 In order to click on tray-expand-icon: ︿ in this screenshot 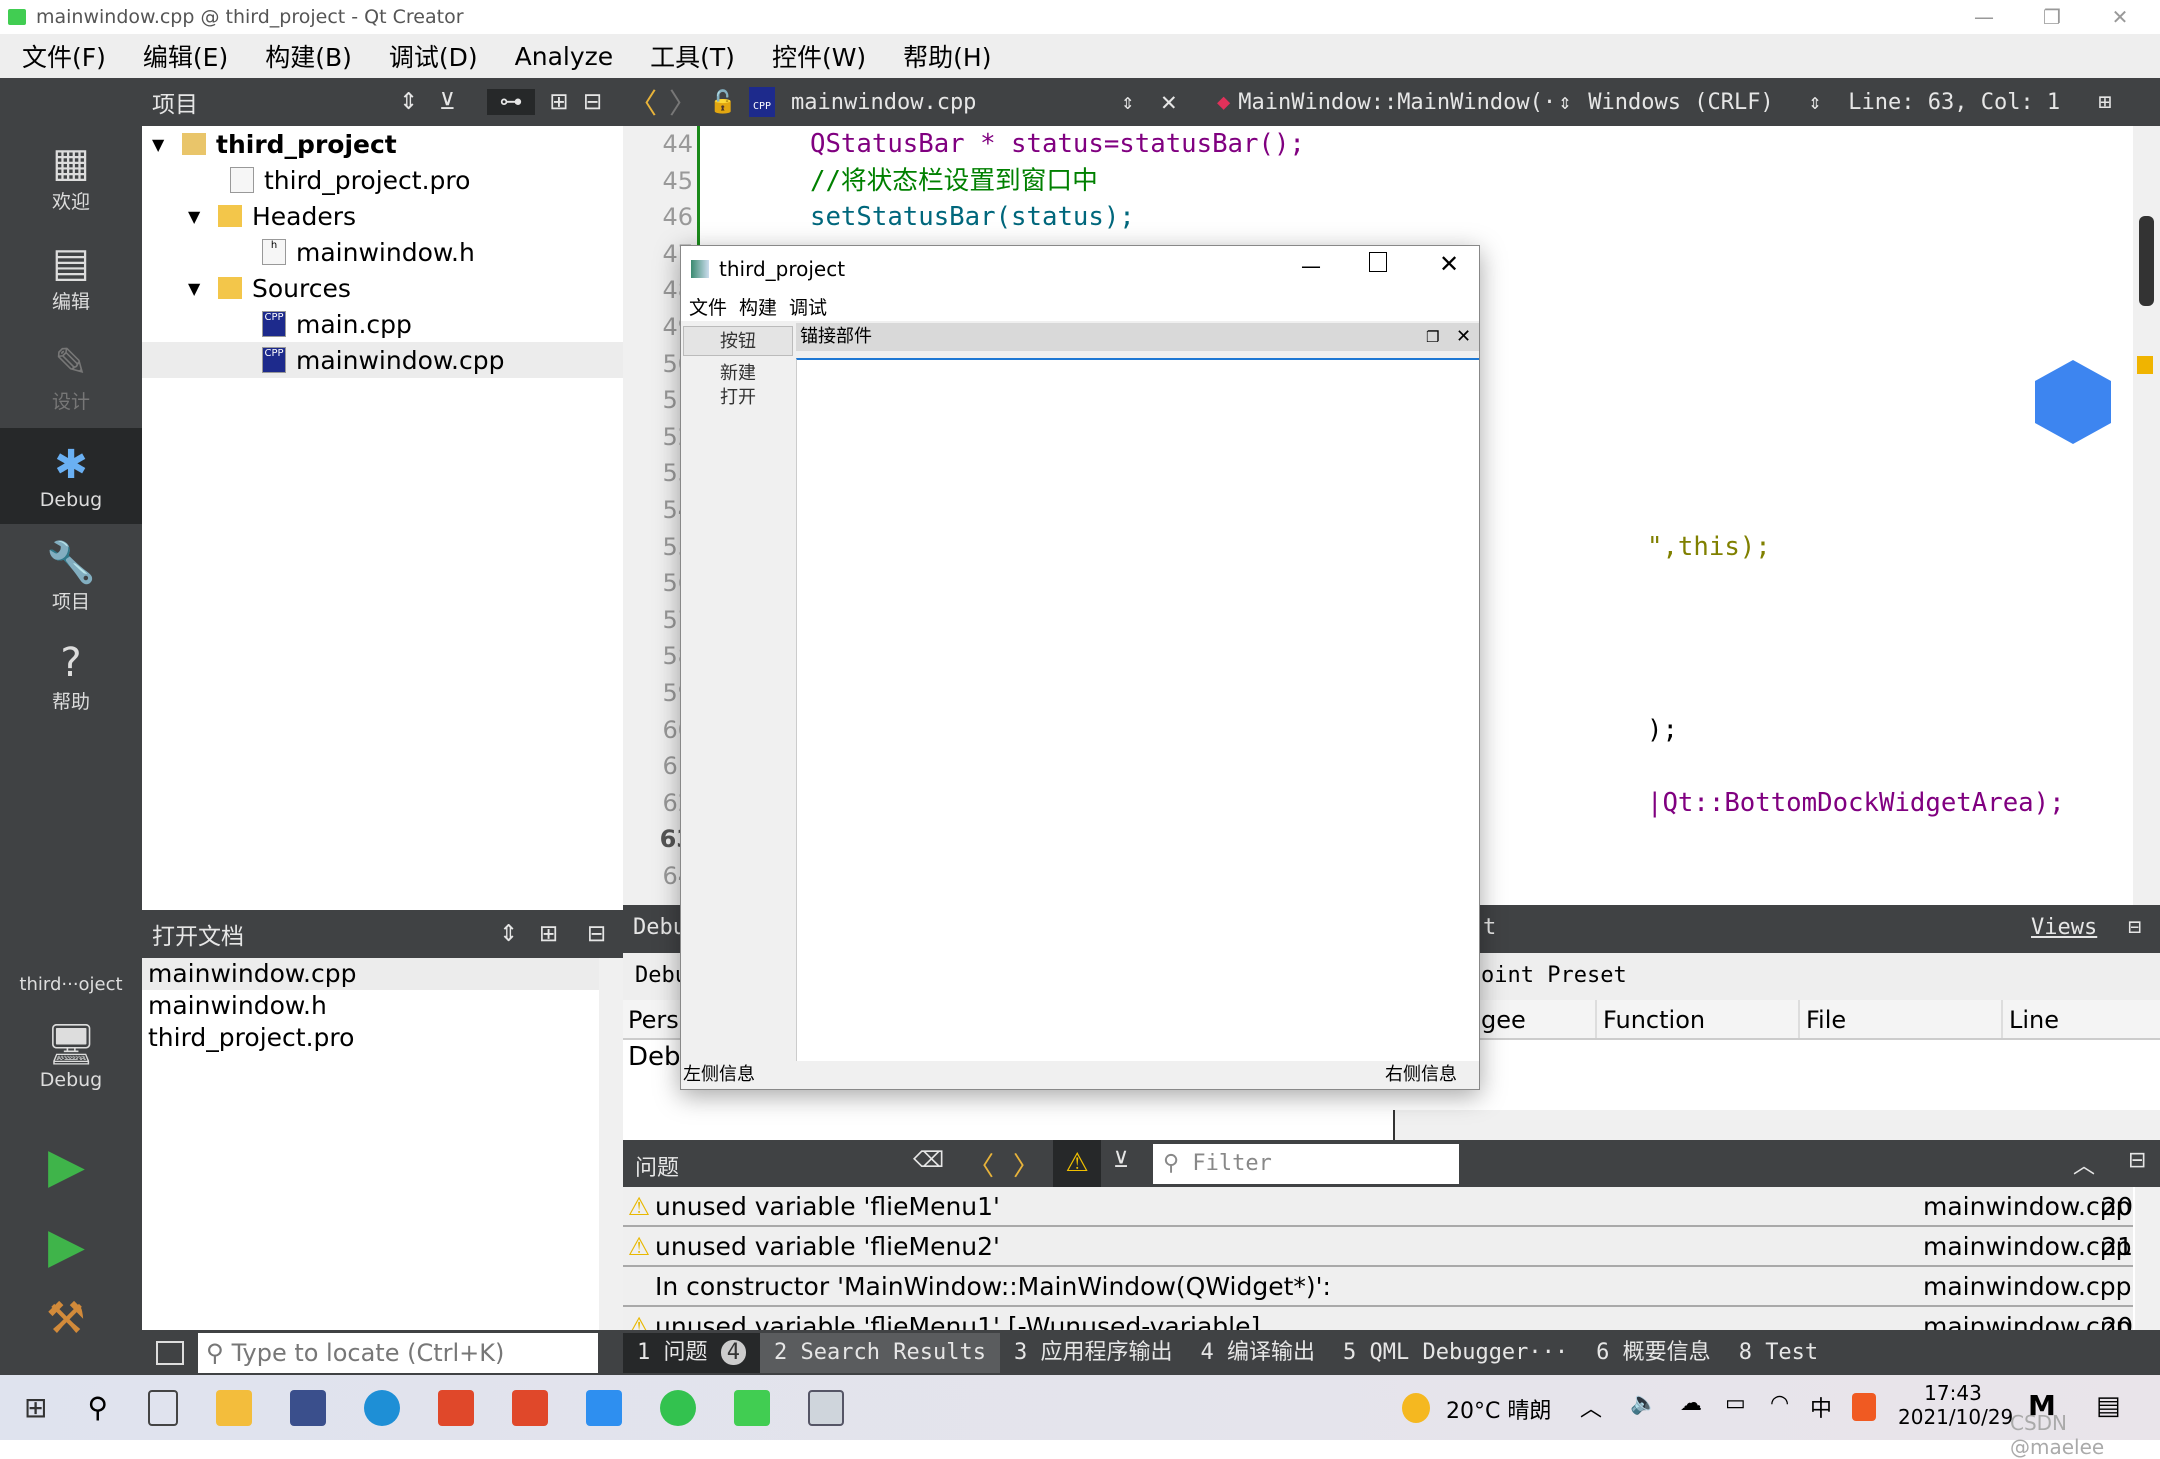, I will do `click(1591, 1407)`.